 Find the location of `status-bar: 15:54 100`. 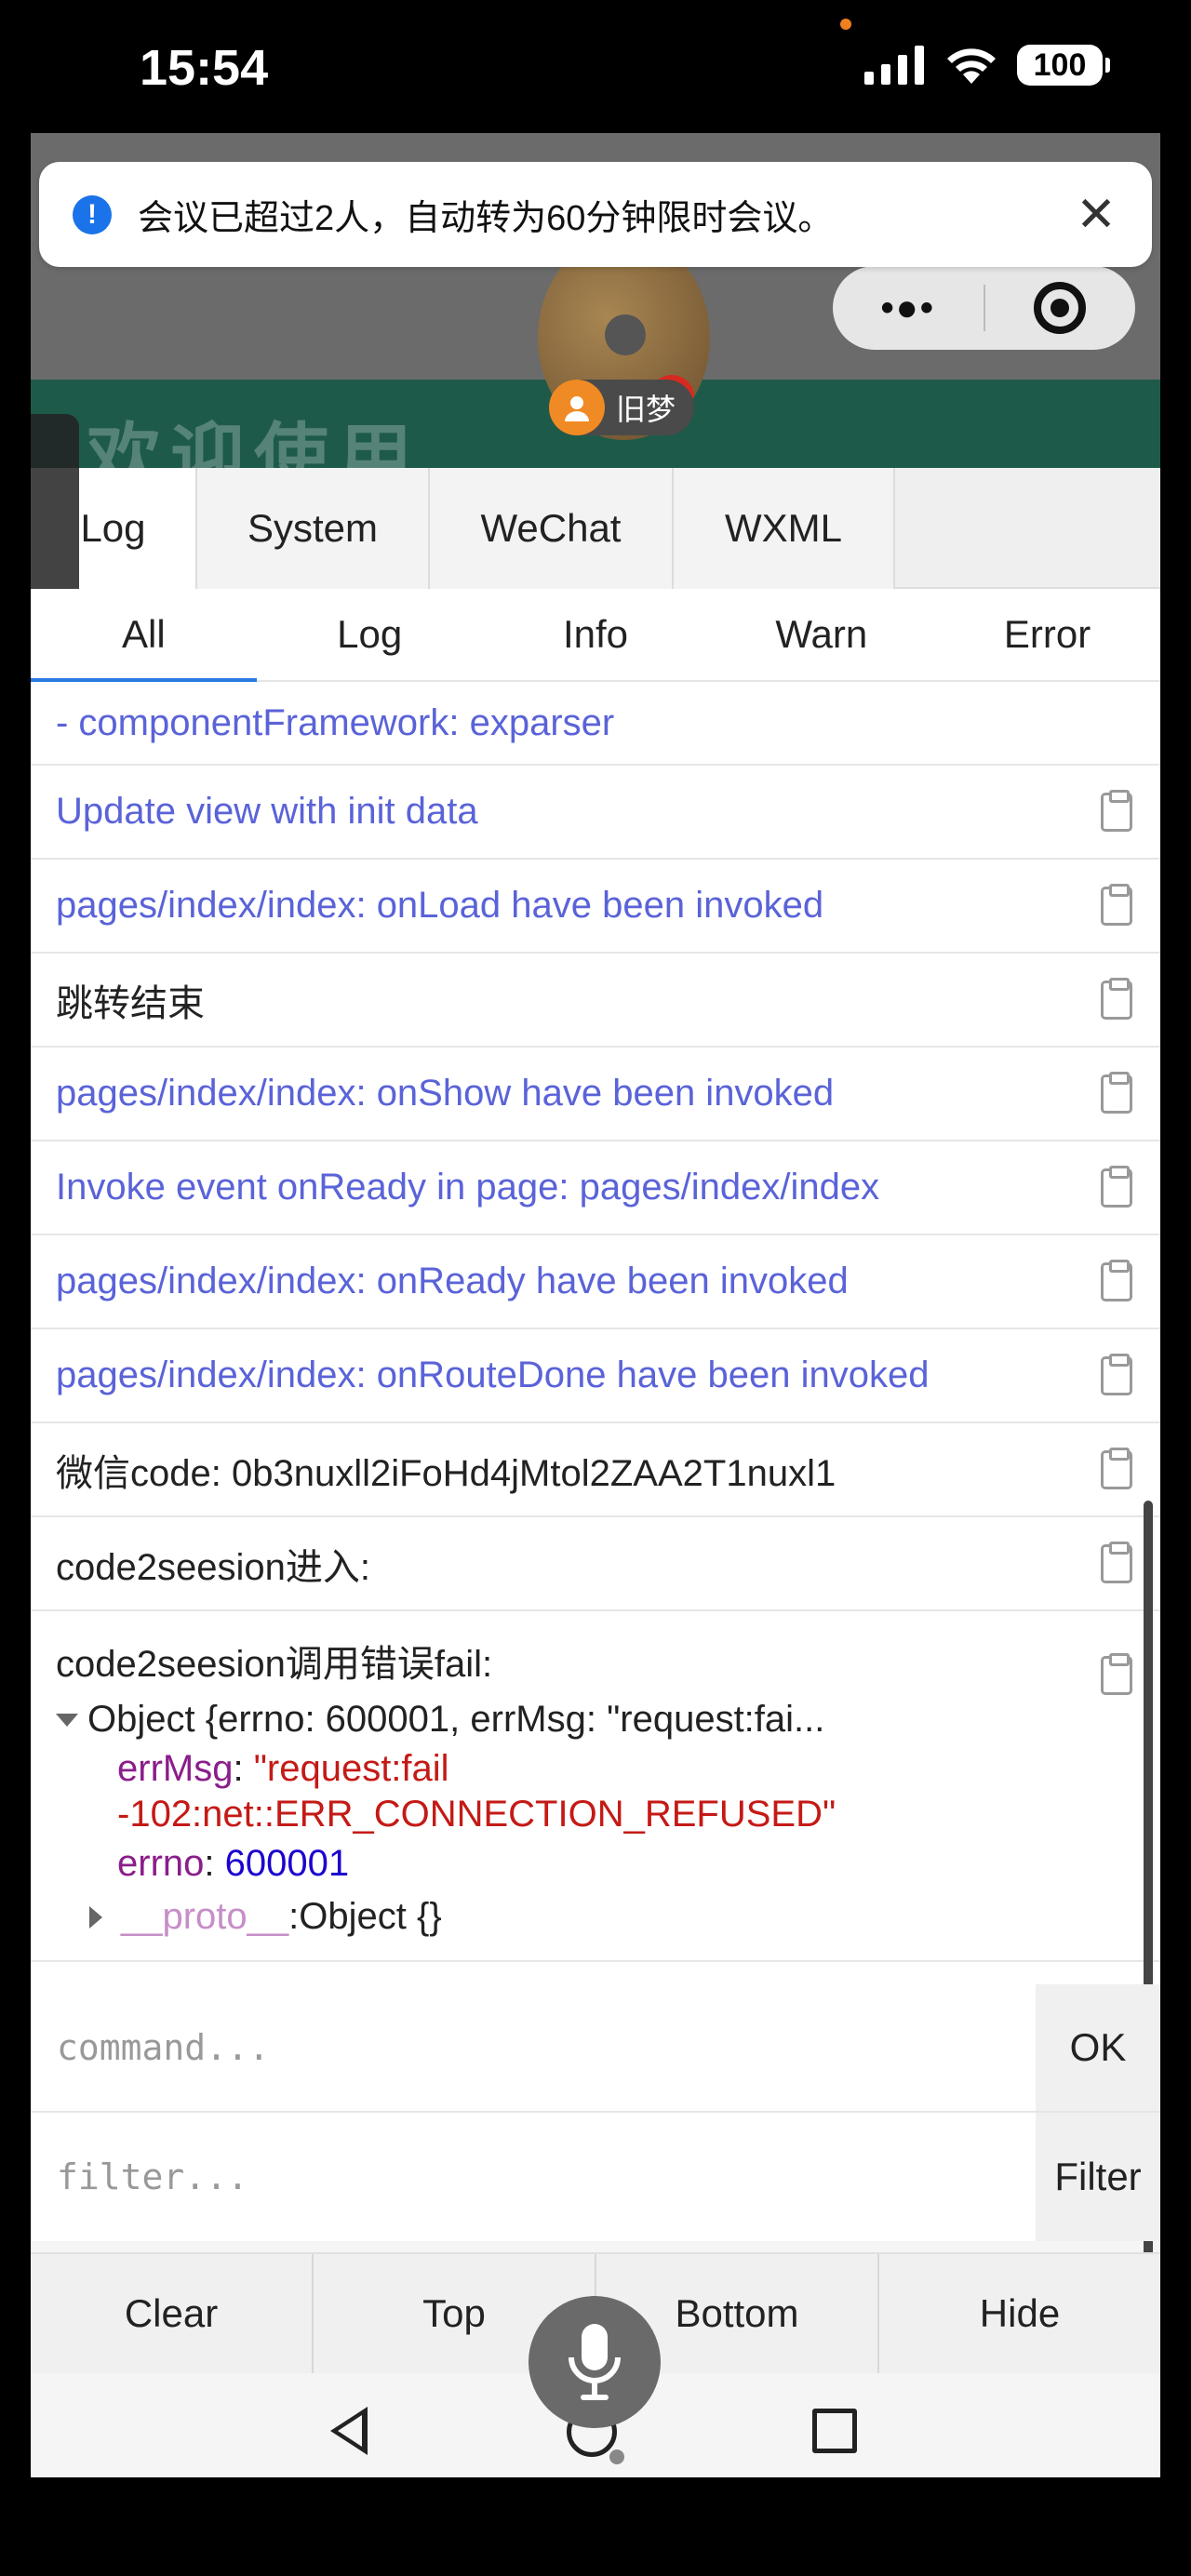

status-bar: 15:54 100 is located at coordinates (595, 67).